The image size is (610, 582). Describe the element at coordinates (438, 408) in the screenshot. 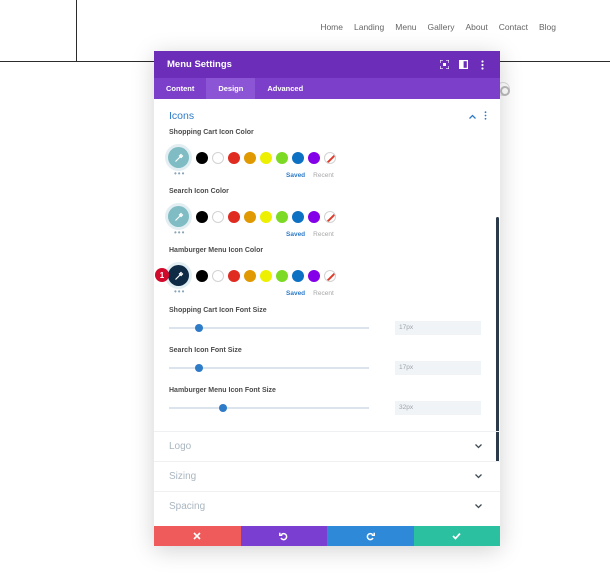

I see `font-size-input: 32px` at that location.